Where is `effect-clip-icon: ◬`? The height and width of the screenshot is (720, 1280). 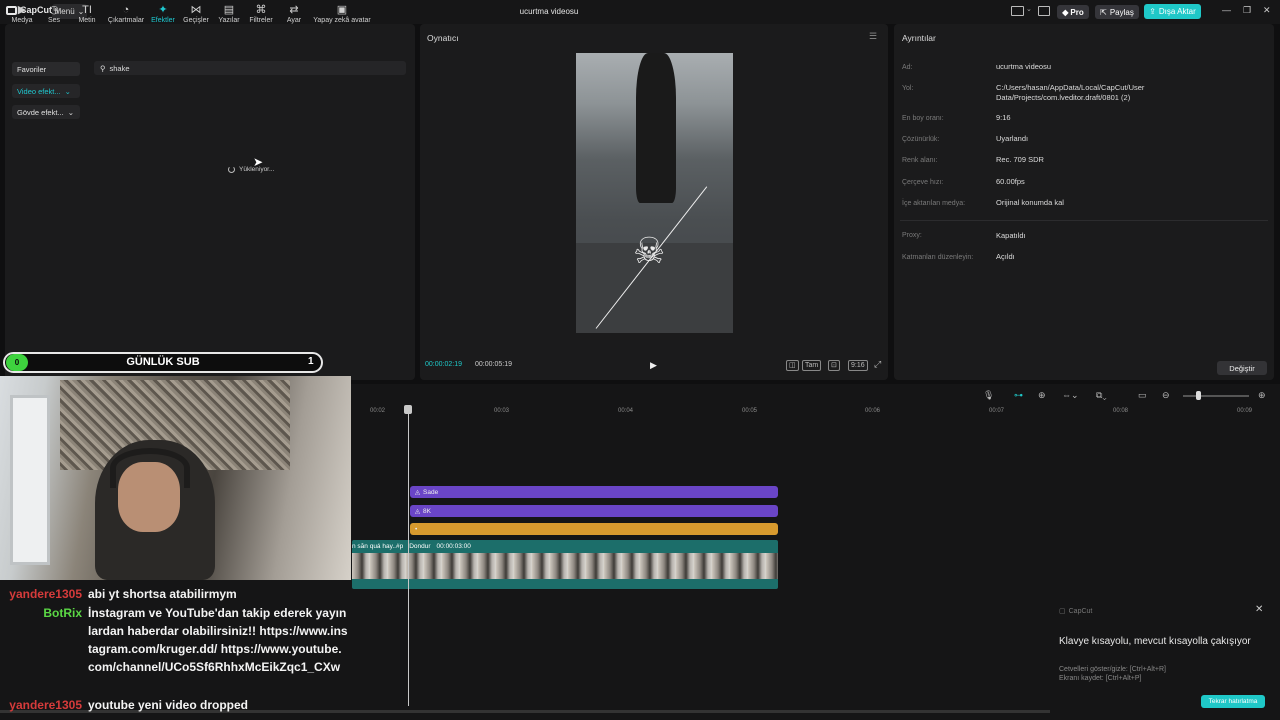
effect-clip-icon: ◬ is located at coordinates (417, 511).